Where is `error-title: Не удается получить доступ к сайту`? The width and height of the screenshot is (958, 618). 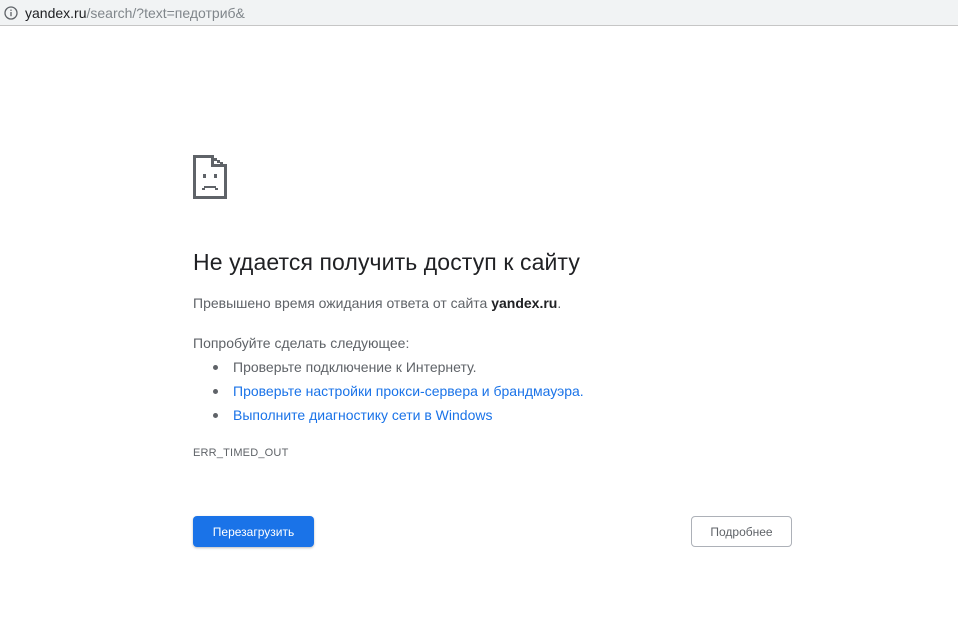
error-title: Не удается получить доступ к сайту is located at coordinates (386, 262).